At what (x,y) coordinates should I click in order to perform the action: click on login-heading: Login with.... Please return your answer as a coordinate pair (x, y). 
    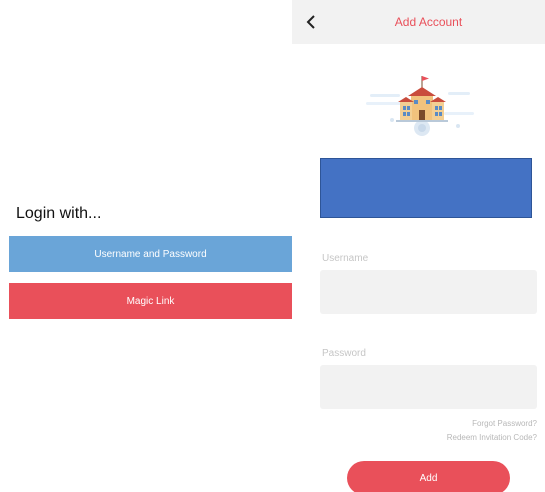
    Looking at the image, I should click on (59, 213).